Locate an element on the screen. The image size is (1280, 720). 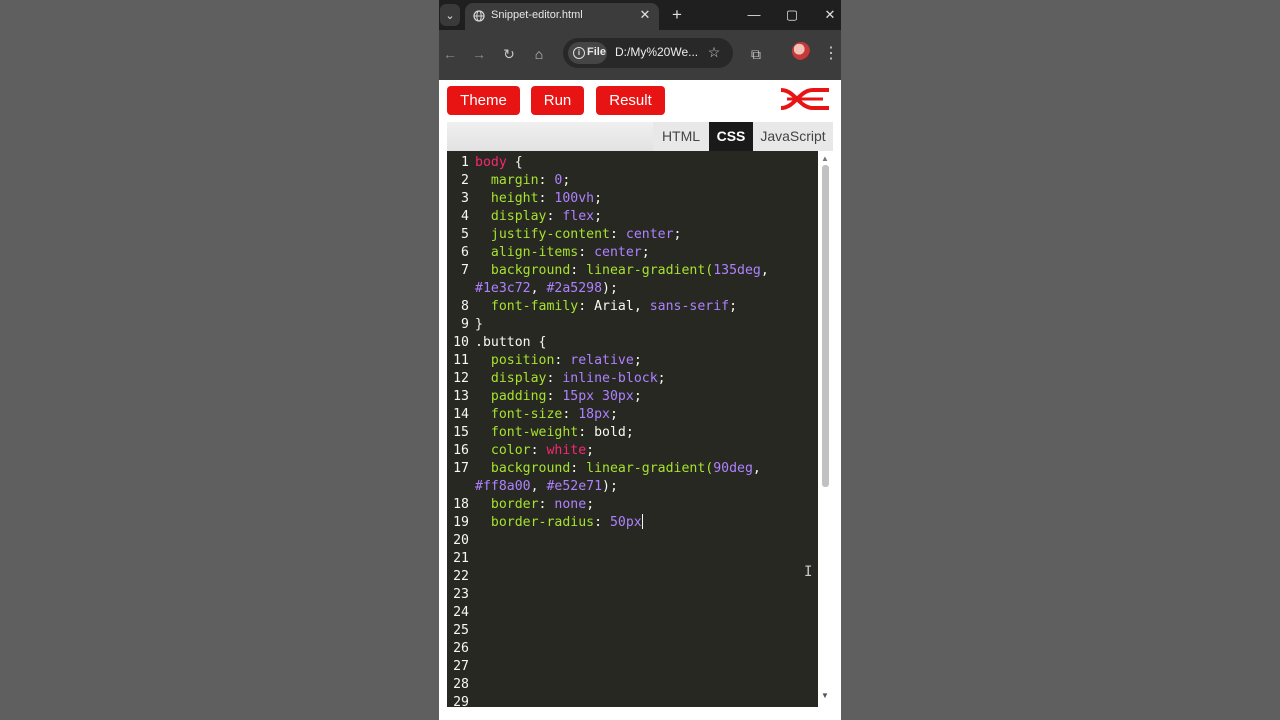
info-icon: i is located at coordinates (579, 53).